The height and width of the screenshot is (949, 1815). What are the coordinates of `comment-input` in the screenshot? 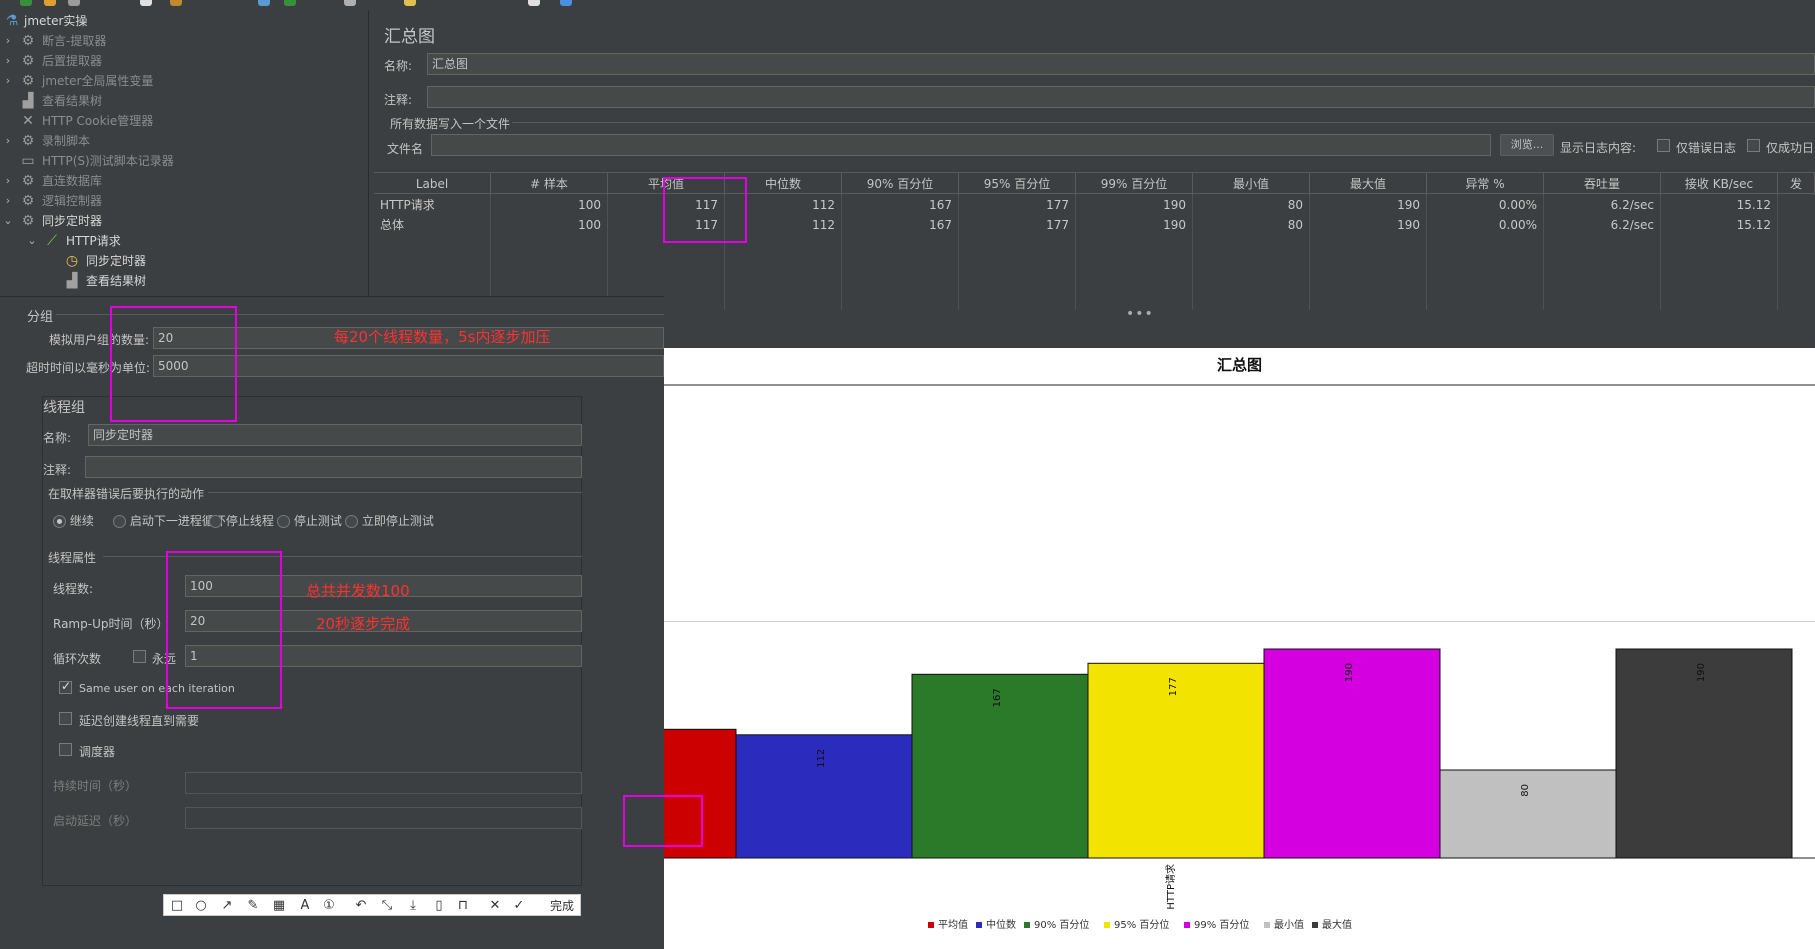 It's located at (1121, 97).